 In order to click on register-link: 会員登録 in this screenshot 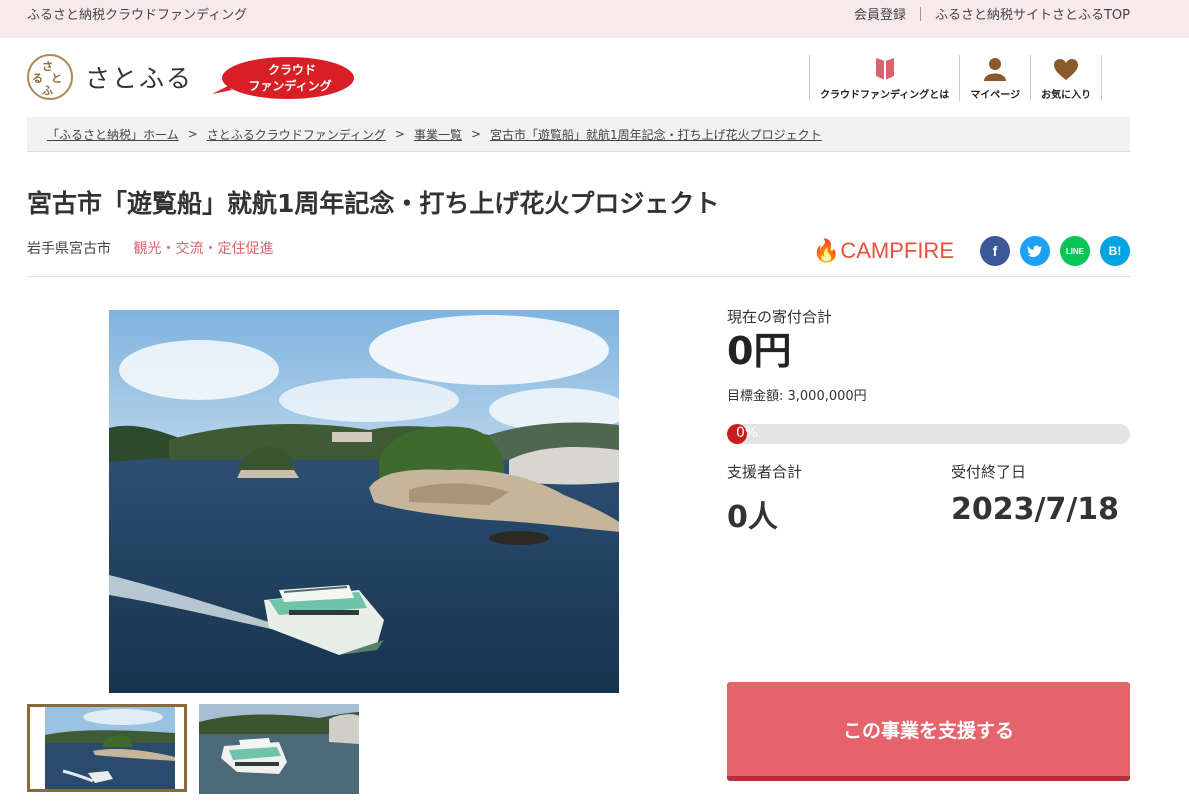, I will do `click(880, 13)`.